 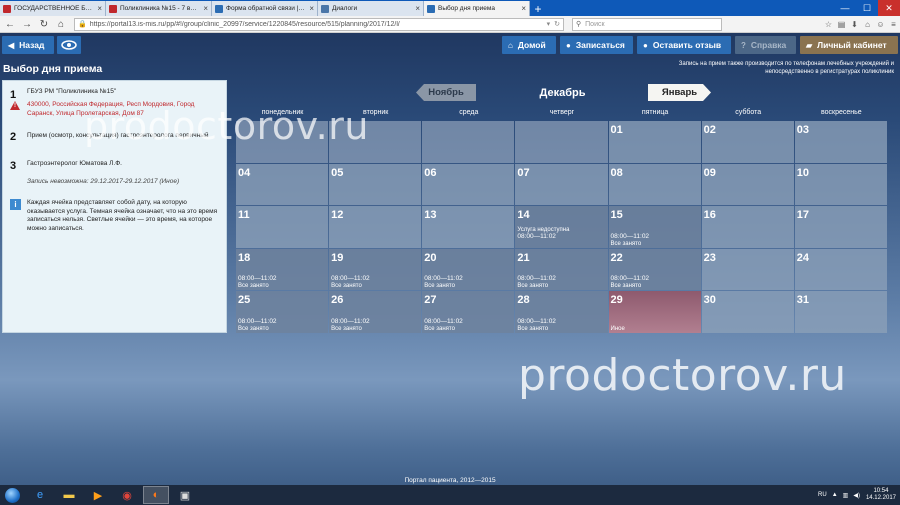 What do you see at coordinates (375, 269) in the screenshot?
I see `calendar-day-cell: 19 08:00—11:02 Все занято` at bounding box center [375, 269].